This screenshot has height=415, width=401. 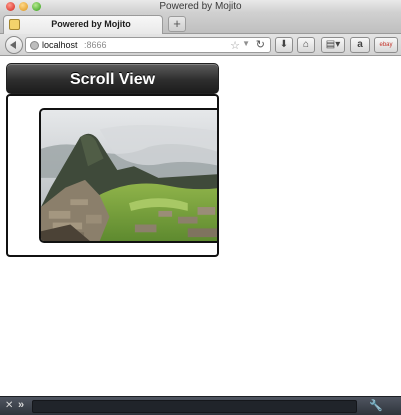 What do you see at coordinates (306, 45) in the screenshot?
I see `home-button: ⌂` at bounding box center [306, 45].